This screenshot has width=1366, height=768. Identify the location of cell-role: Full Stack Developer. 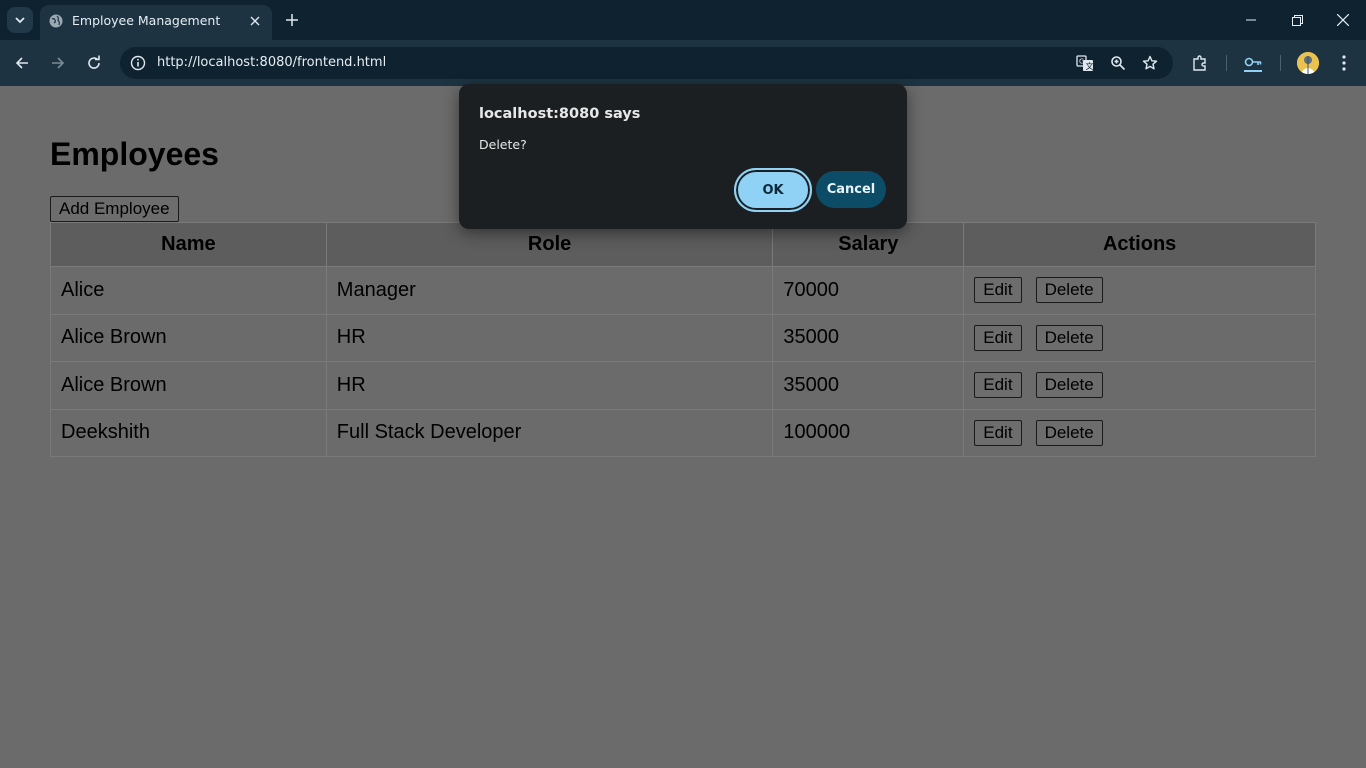
(549, 432).